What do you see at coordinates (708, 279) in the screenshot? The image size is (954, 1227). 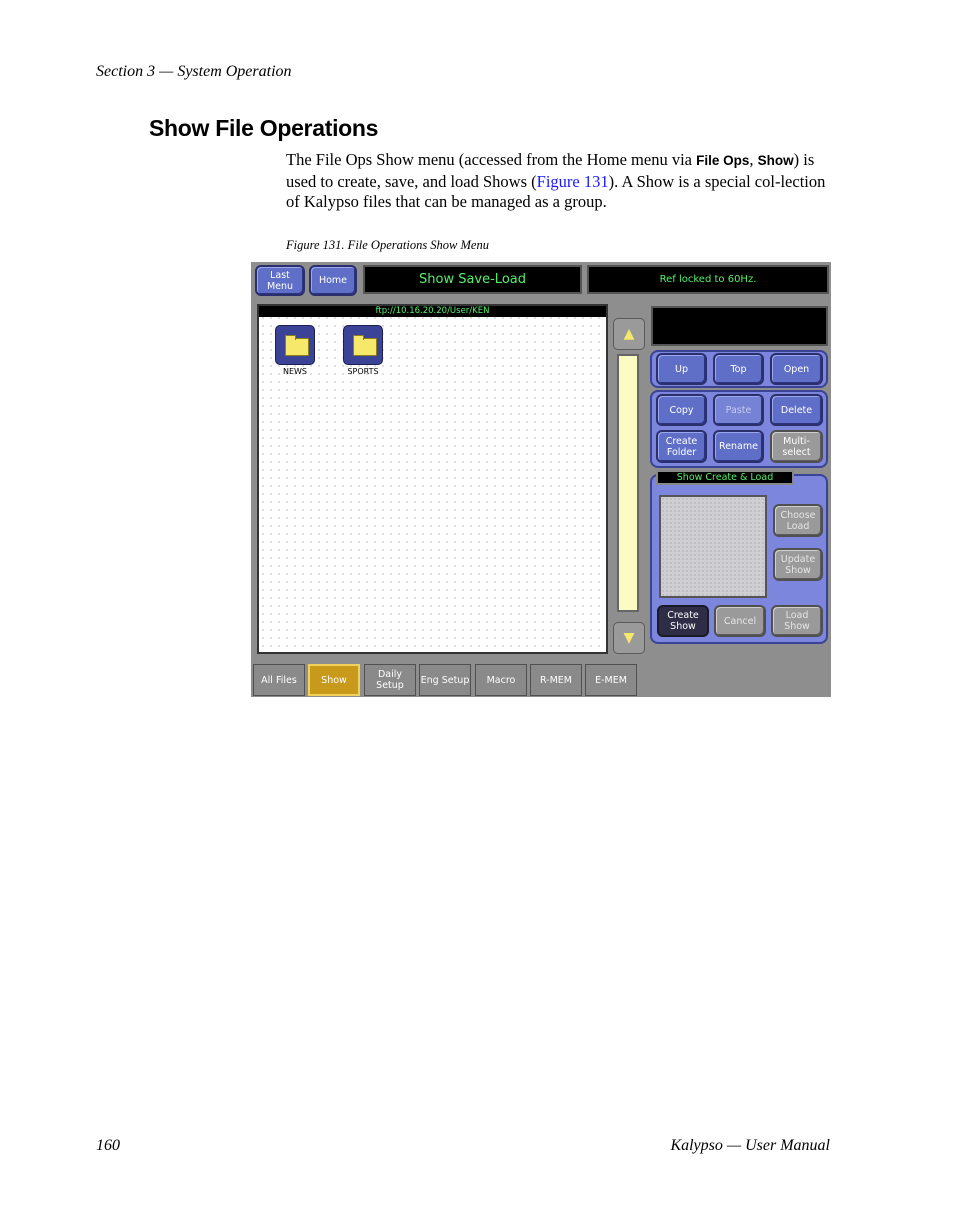 I see `status-display: Ref locked to 60Hz.` at bounding box center [708, 279].